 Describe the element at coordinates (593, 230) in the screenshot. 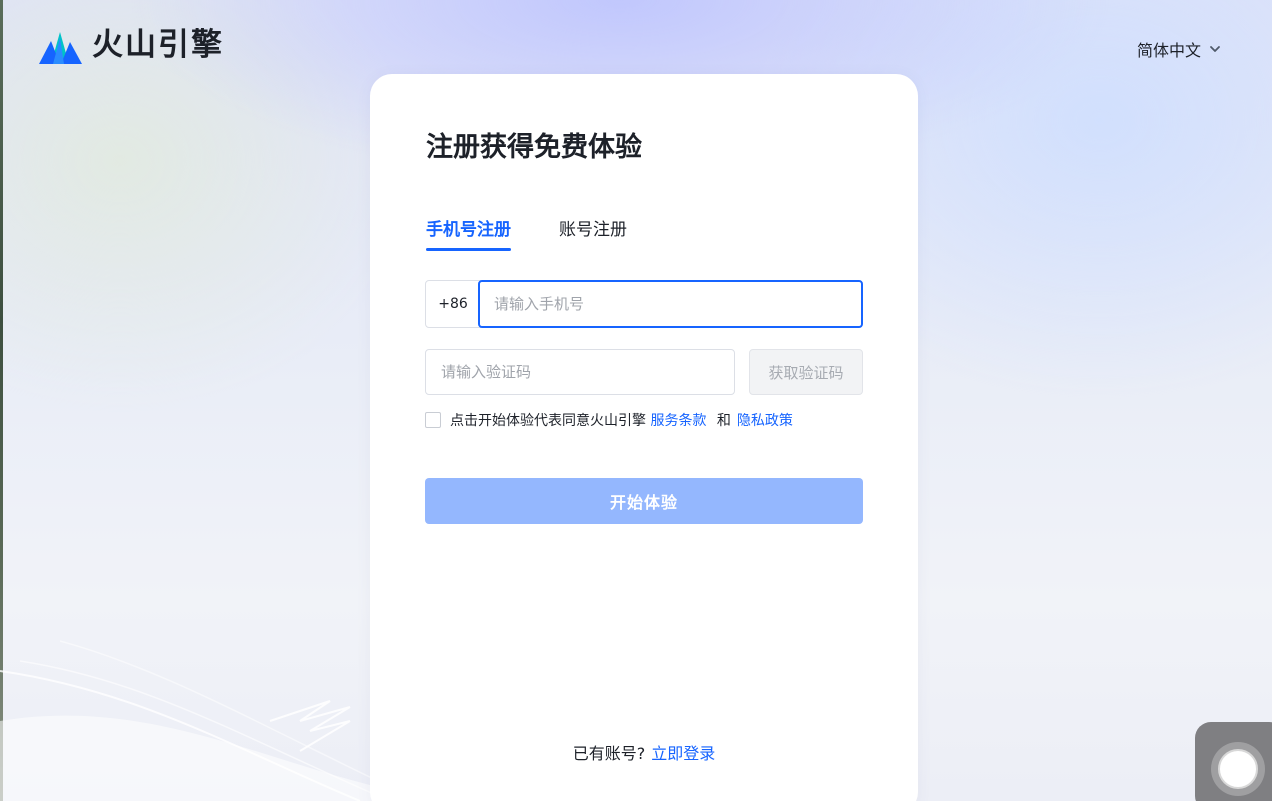

I see `tab-account-register: 账号注册` at that location.